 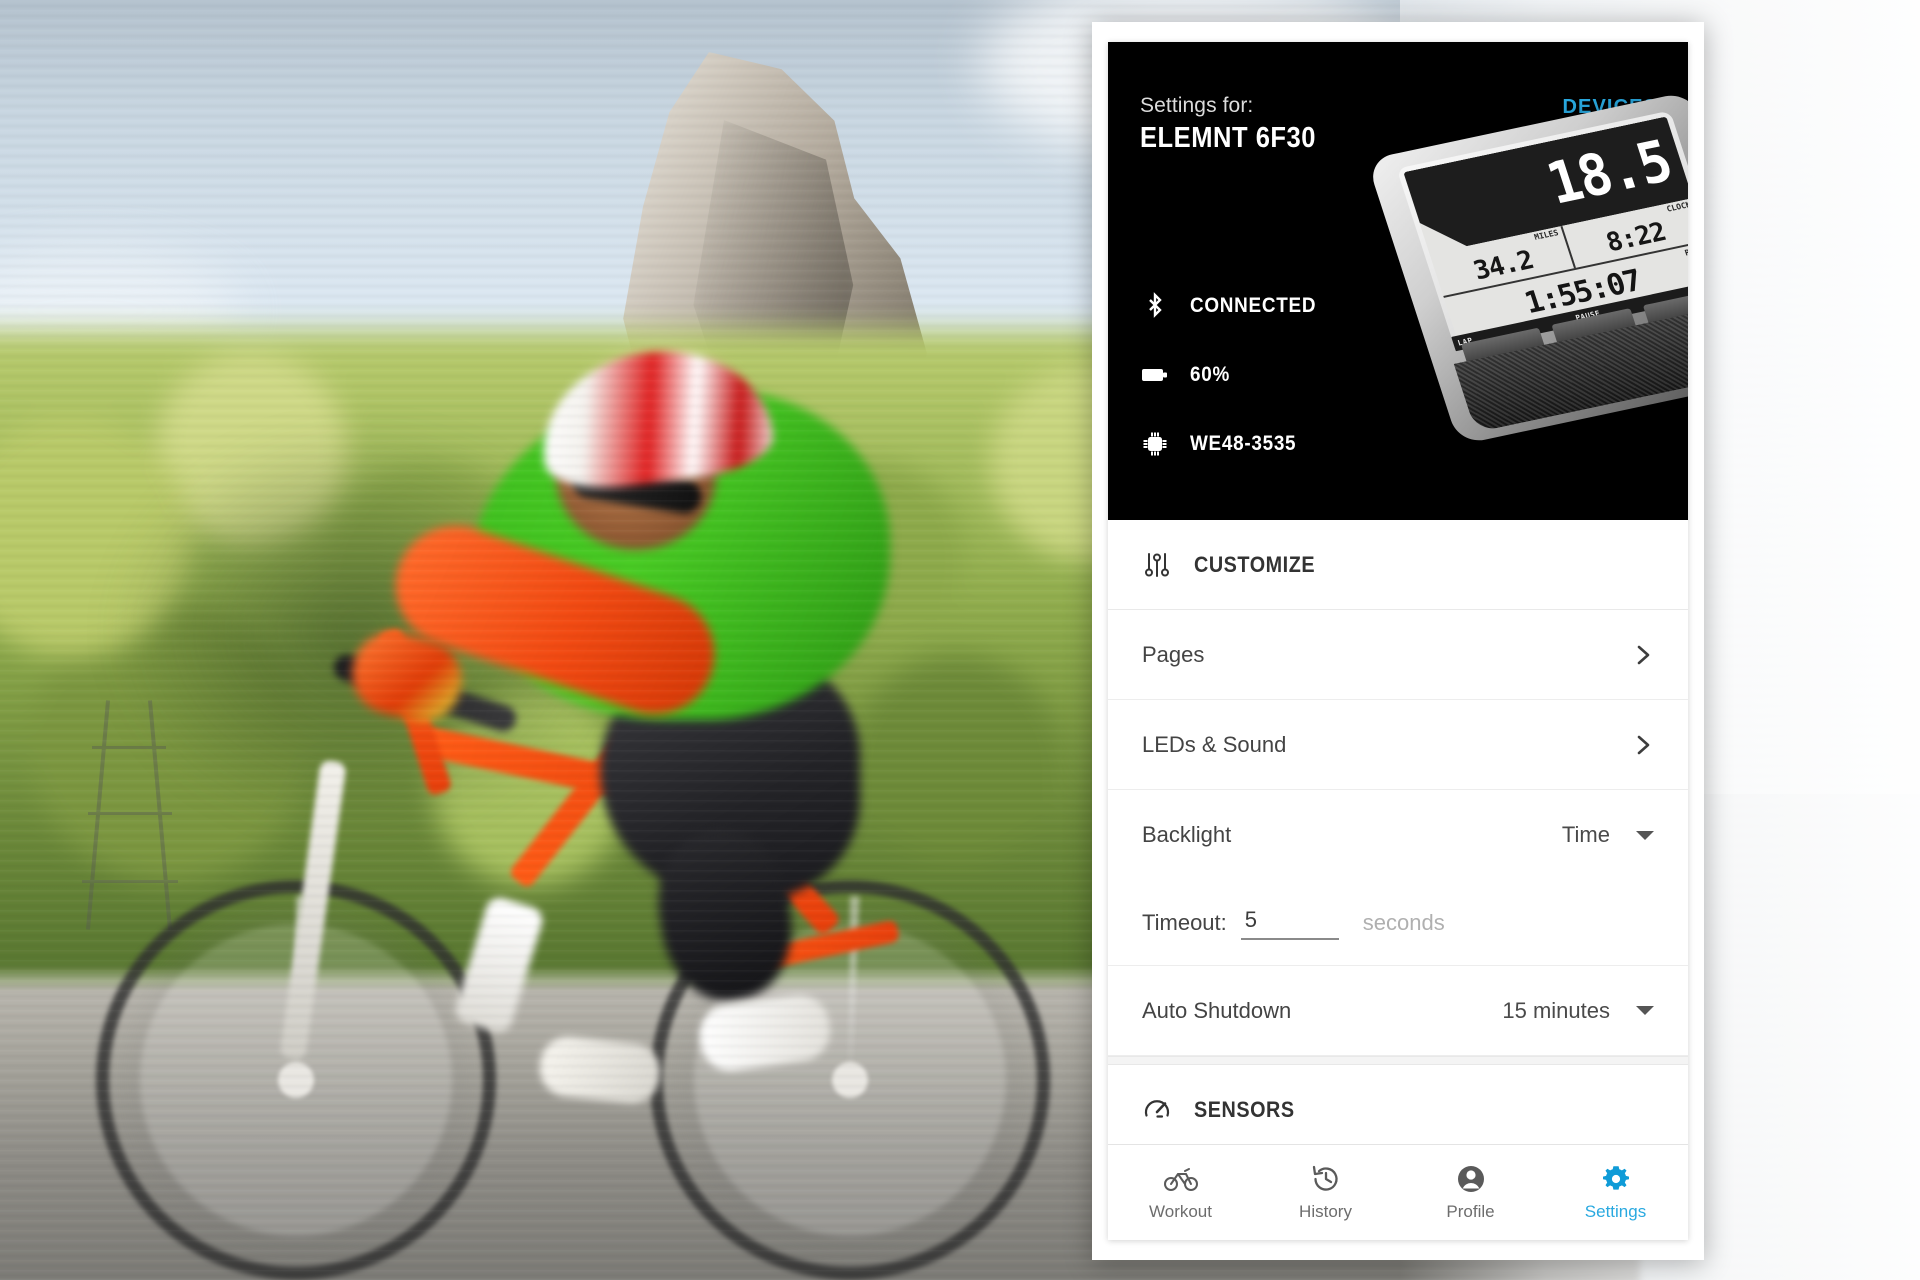 I want to click on bottom-tab-bar: Workout History Profile Settings, so click(x=1398, y=1192).